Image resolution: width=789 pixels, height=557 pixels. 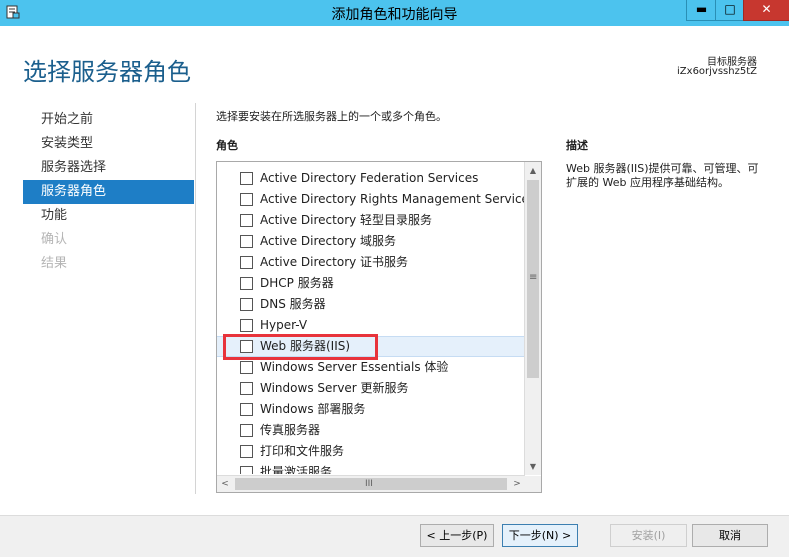 I want to click on scrollbar-corner, so click(x=533, y=484).